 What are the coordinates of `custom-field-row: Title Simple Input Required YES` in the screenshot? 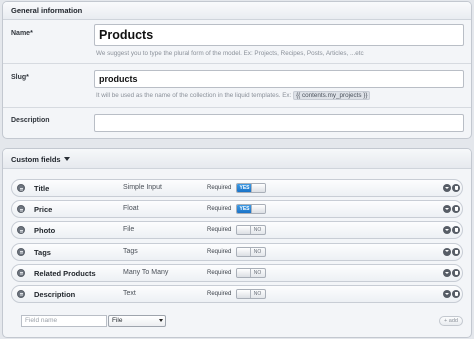 It's located at (237, 188).